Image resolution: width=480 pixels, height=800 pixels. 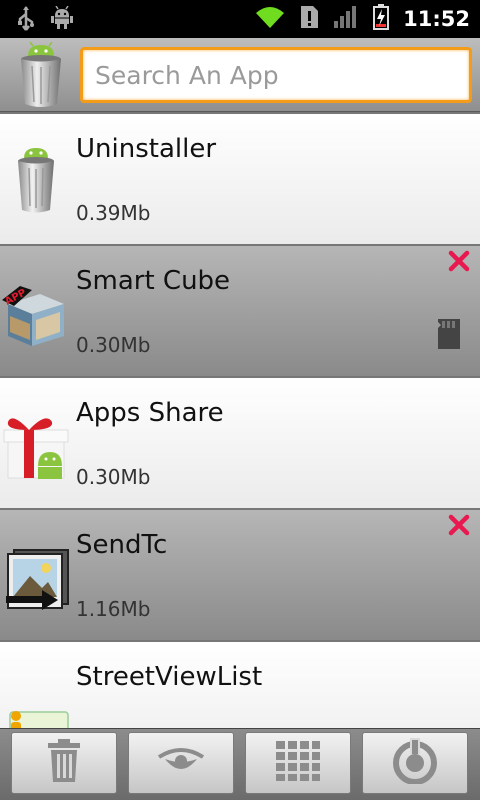 I want to click on app-name: SendTc, so click(x=122, y=545).